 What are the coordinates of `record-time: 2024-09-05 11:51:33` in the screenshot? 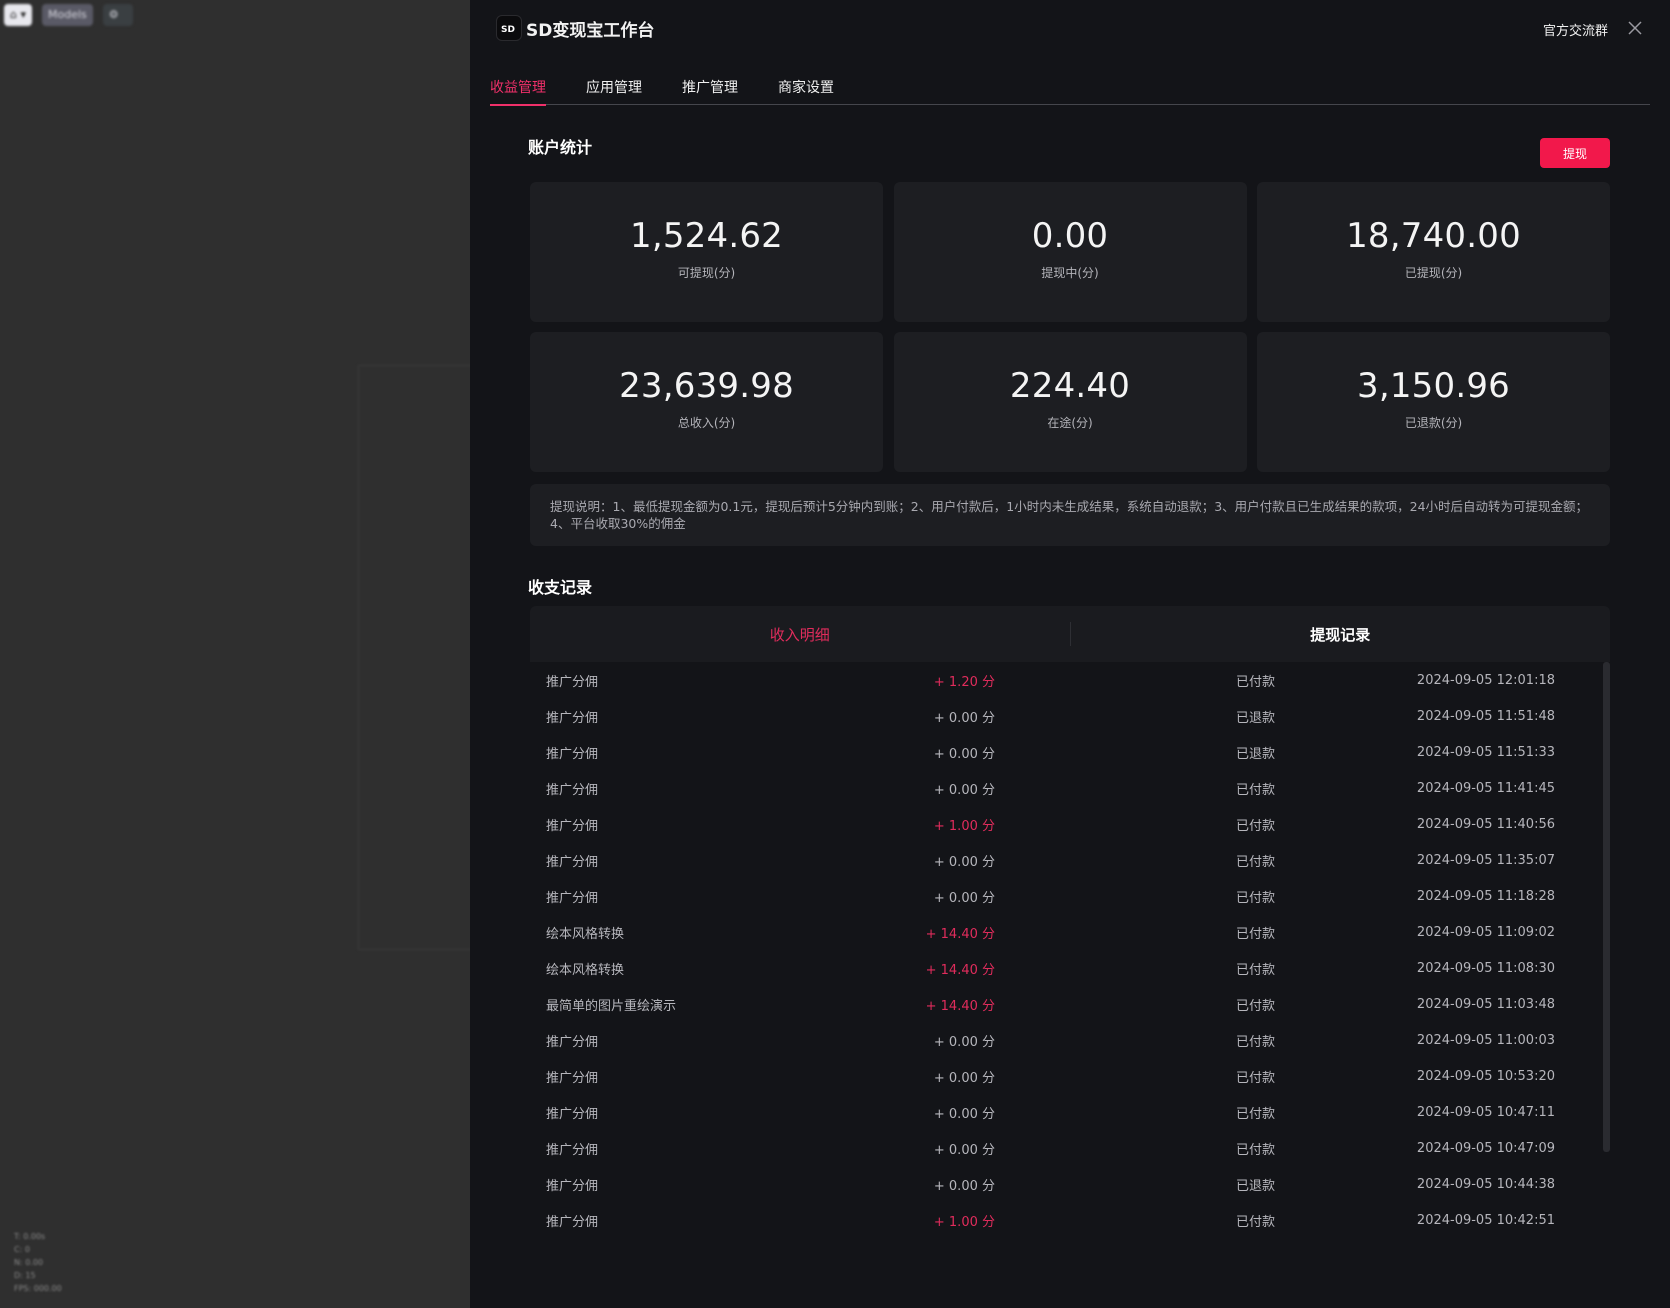 It's located at (1485, 752).